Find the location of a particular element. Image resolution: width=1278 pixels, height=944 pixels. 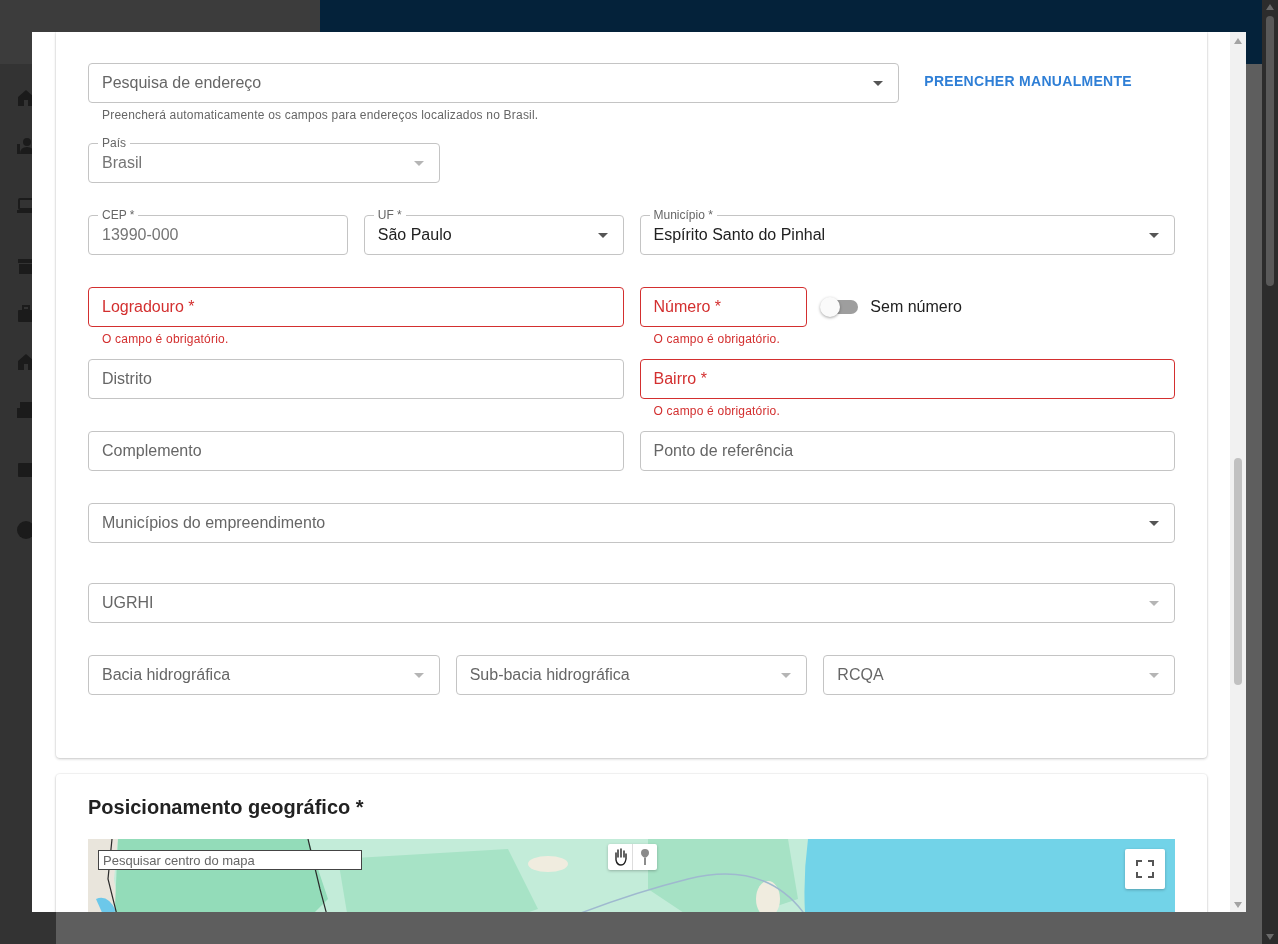

field-label: Municípios do empreendimento is located at coordinates (213, 523).